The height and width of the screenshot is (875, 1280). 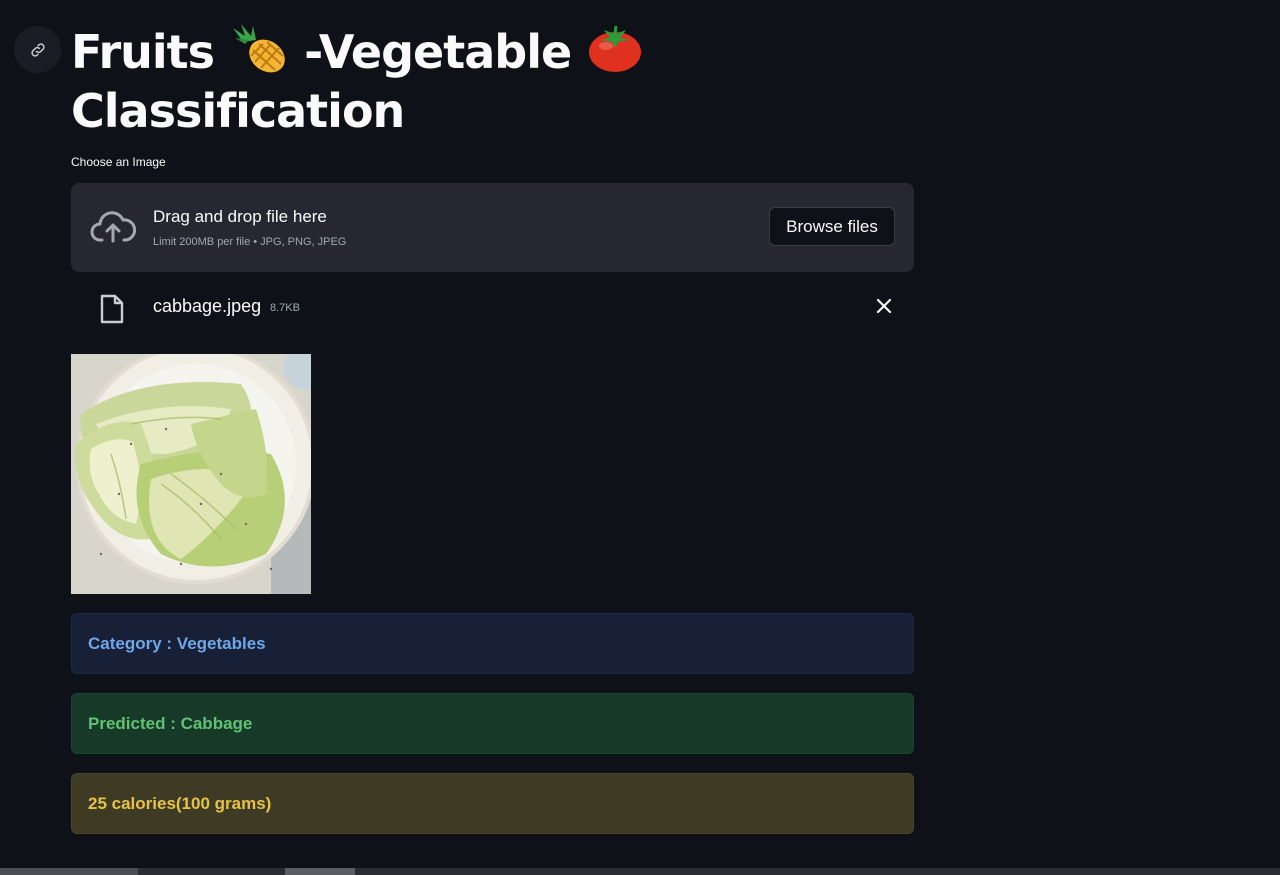 I want to click on close-icon, so click(x=884, y=308).